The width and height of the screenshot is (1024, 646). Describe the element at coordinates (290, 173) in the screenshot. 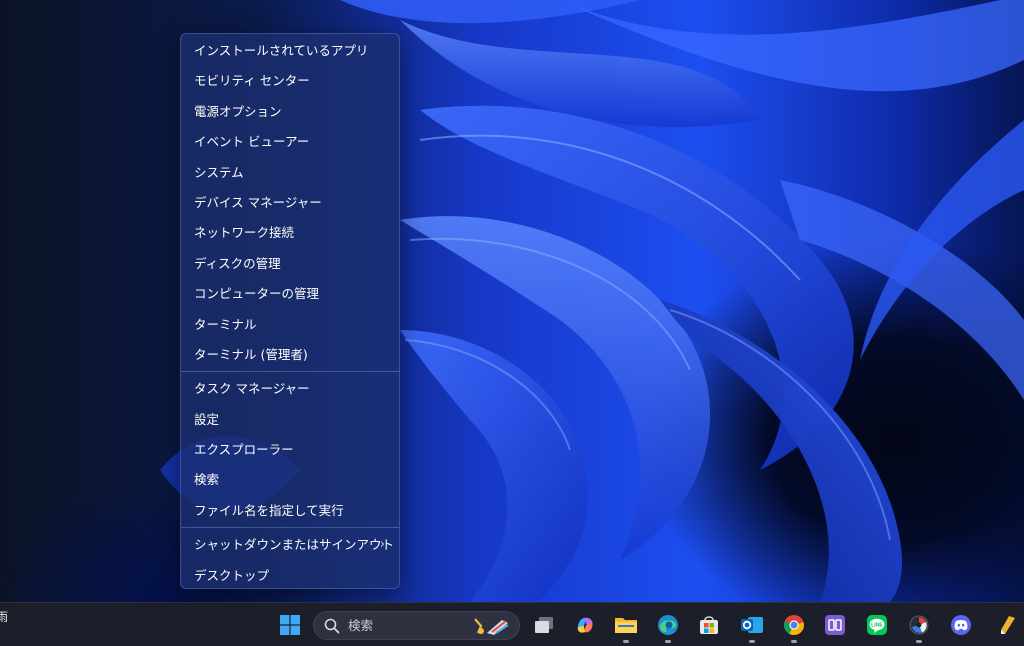

I see `menu-item-system: システム` at that location.